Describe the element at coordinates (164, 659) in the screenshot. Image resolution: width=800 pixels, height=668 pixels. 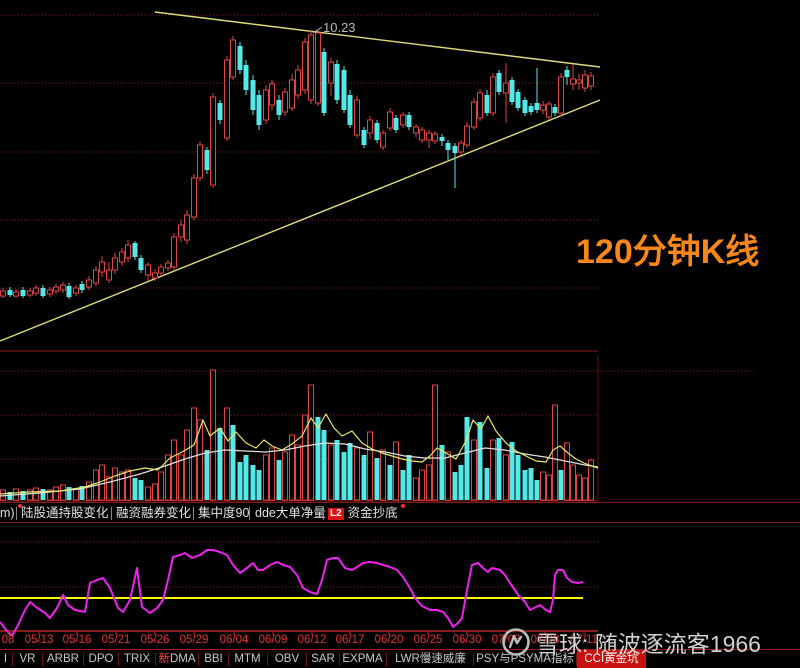
I see `toolbar-item-red-prefix: 新` at that location.